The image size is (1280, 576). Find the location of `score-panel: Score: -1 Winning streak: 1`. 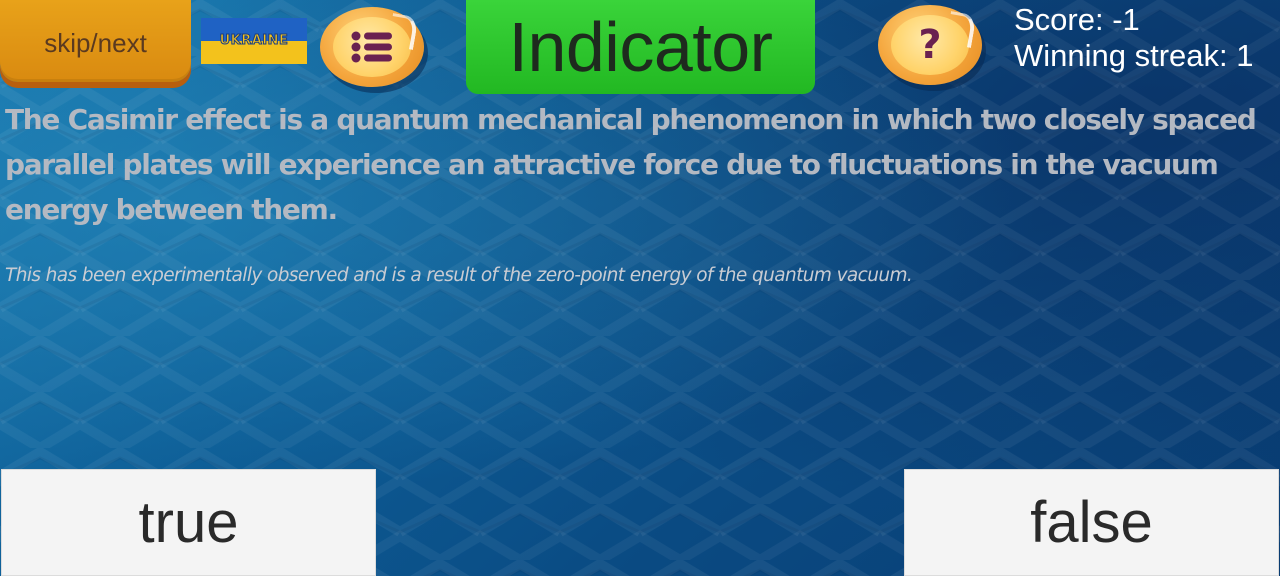

score-panel: Score: -1 Winning streak: 1 is located at coordinates (1134, 38).